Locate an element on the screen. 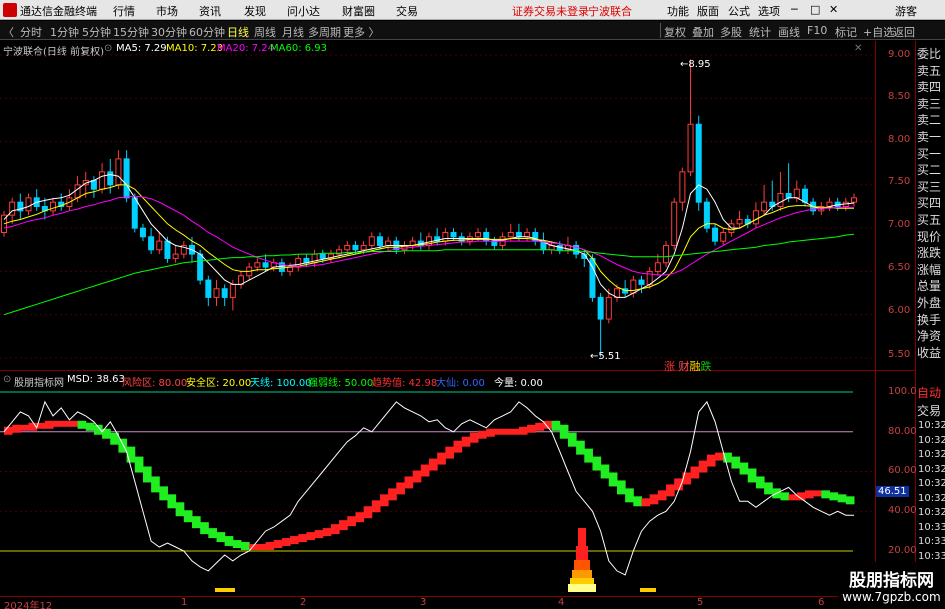 This screenshot has height=609, width=945. quote-field-1: 卖五 is located at coordinates (931, 70).